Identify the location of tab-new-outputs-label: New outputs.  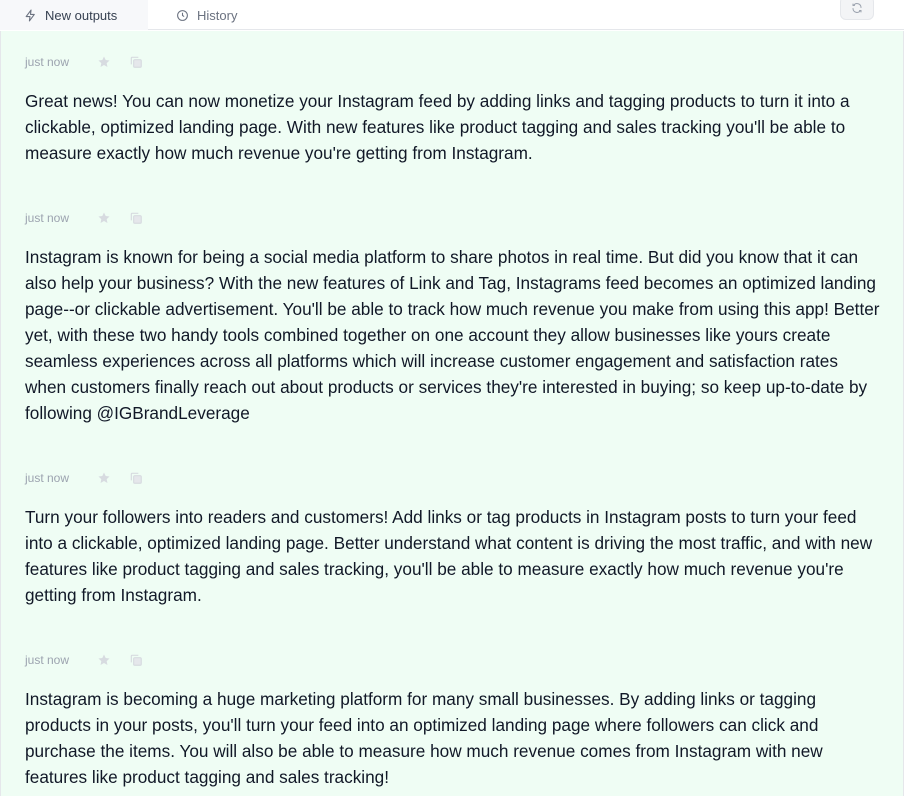
(81, 15).